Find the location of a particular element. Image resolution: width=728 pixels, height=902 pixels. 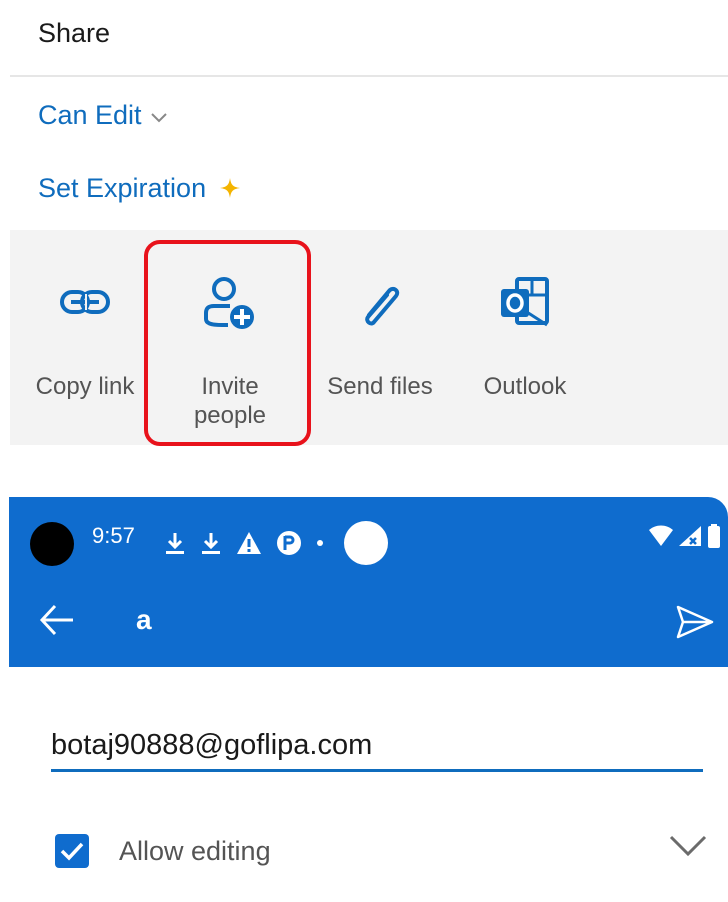

can-edit-dropdown: Can Edit is located at coordinates (103, 115).